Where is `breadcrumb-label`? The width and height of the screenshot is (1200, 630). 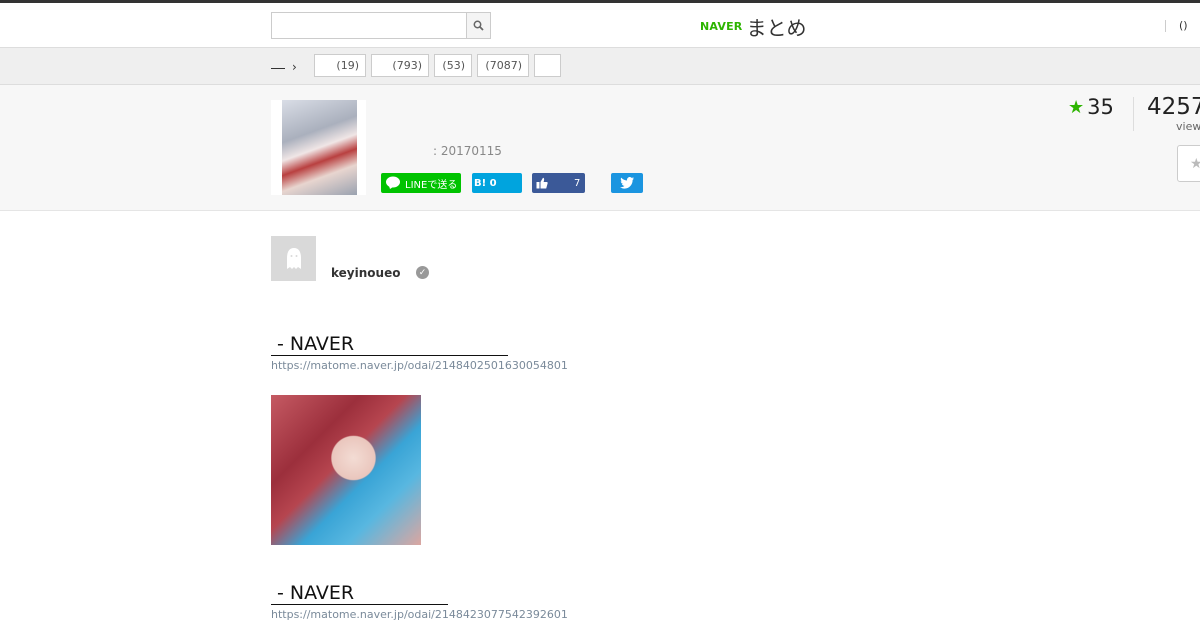 breadcrumb-label is located at coordinates (278, 64).